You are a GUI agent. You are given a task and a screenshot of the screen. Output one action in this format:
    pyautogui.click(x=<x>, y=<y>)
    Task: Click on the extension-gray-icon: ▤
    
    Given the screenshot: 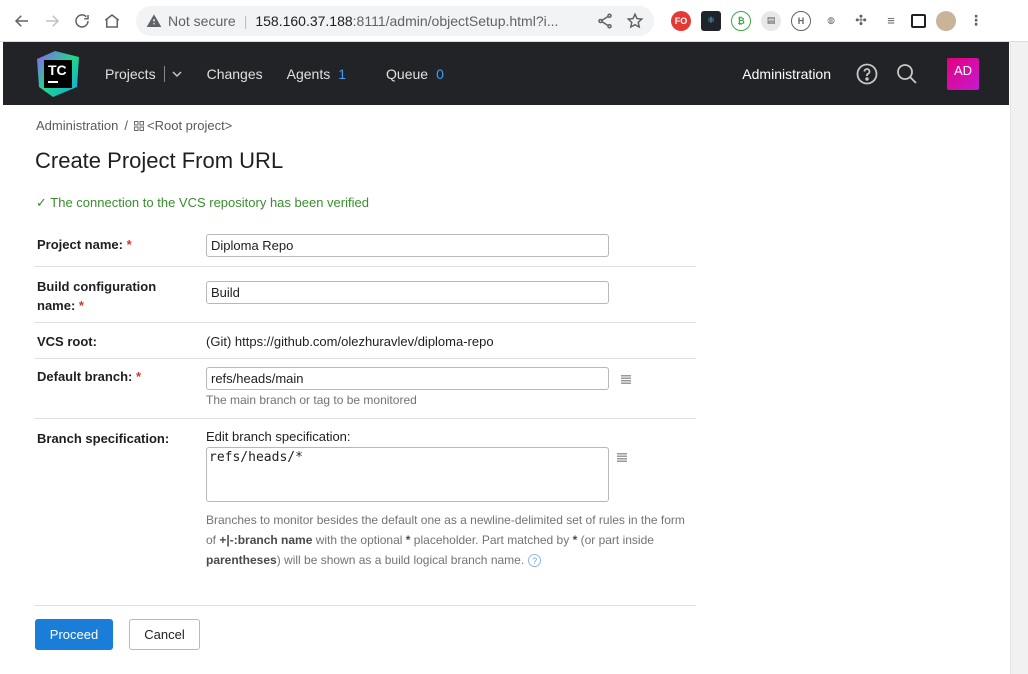 What is the action you would take?
    pyautogui.click(x=771, y=20)
    